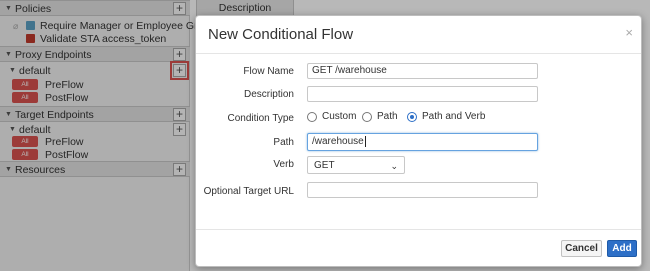 The width and height of the screenshot is (650, 271). What do you see at coordinates (356, 165) in the screenshot?
I see `verb-select: GET ⌄` at bounding box center [356, 165].